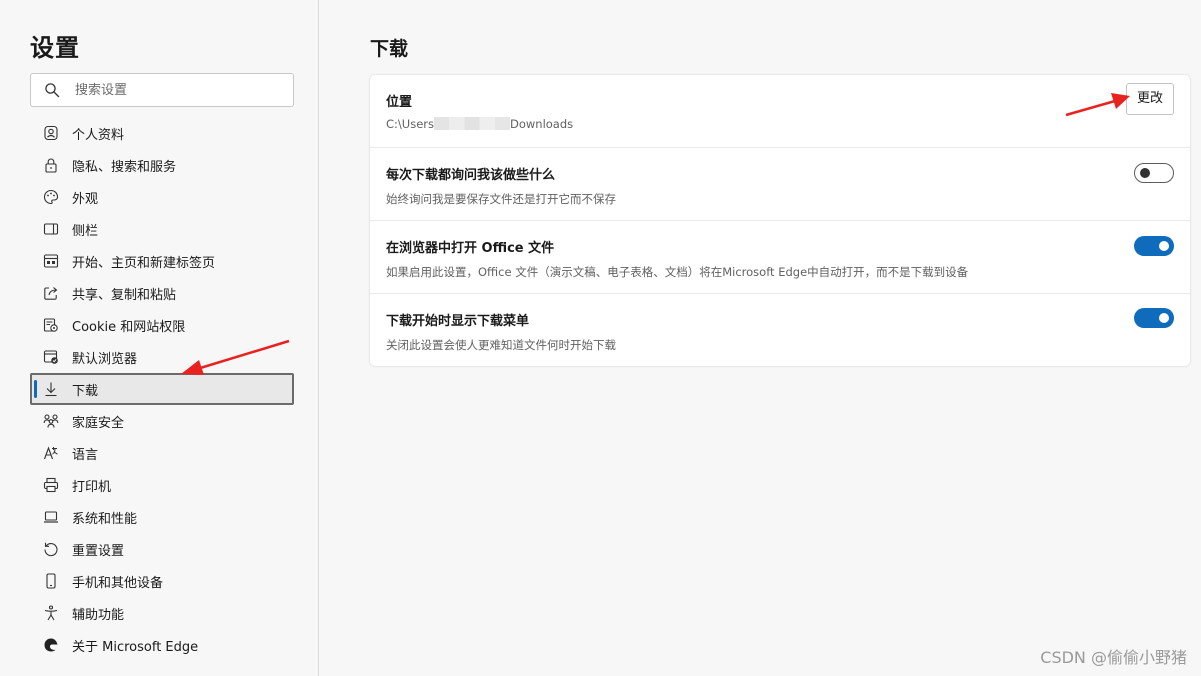  I want to click on search-icon, so click(52, 90).